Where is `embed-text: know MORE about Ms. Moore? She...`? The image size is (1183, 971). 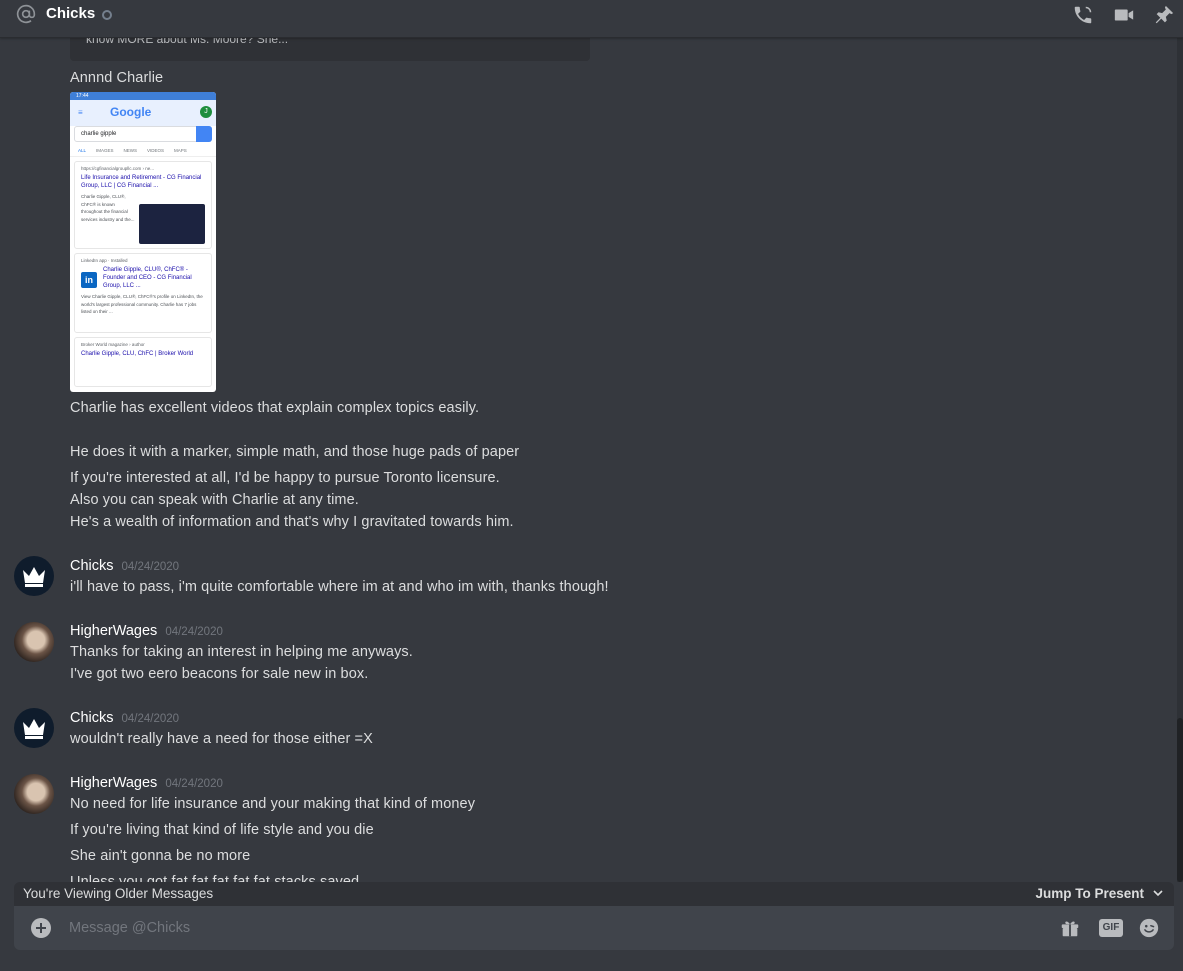 embed-text: know MORE about Ms. Moore? She... is located at coordinates (187, 42).